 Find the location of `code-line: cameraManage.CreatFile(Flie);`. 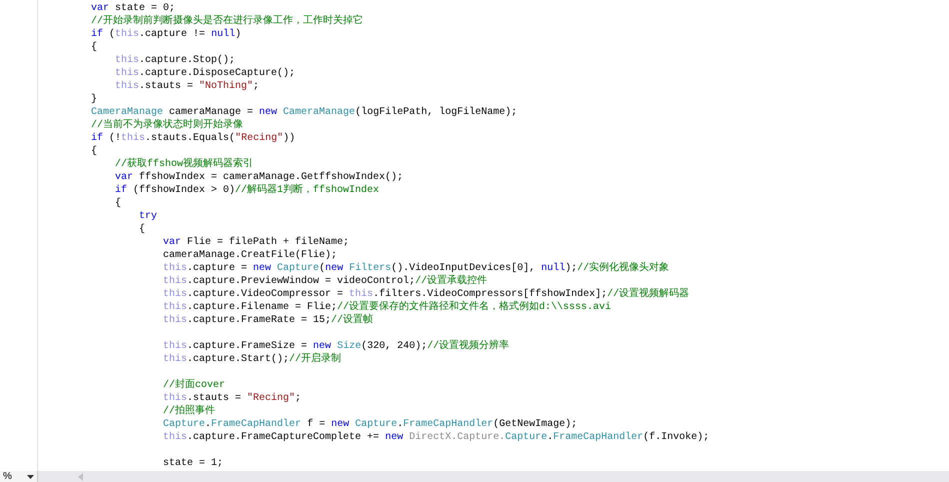

code-line: cameraManage.CreatFile(Flie); is located at coordinates (250, 255).